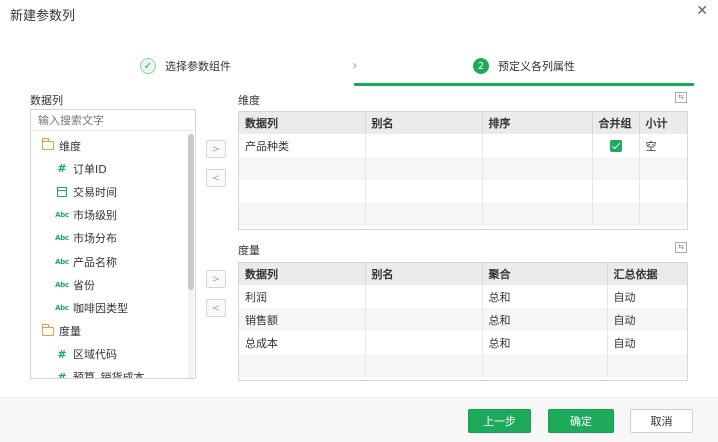 The image size is (718, 442). Describe the element at coordinates (663, 145) in the screenshot. I see `subtotal-cell: 空` at that location.